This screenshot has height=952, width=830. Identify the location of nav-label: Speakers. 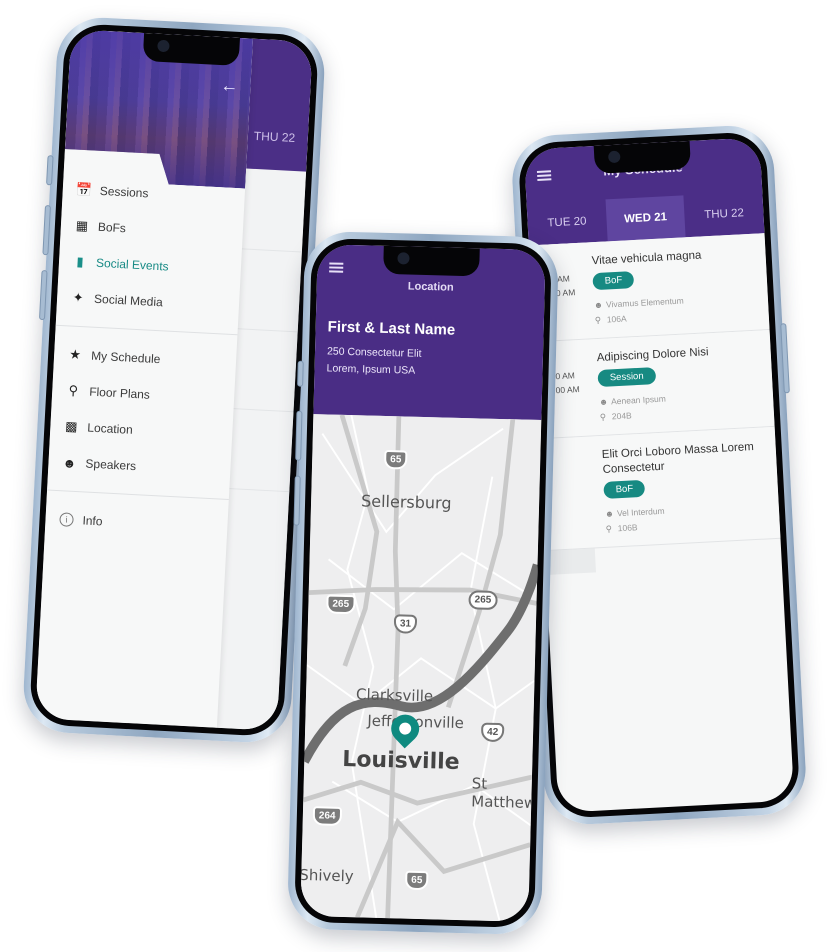
(111, 465).